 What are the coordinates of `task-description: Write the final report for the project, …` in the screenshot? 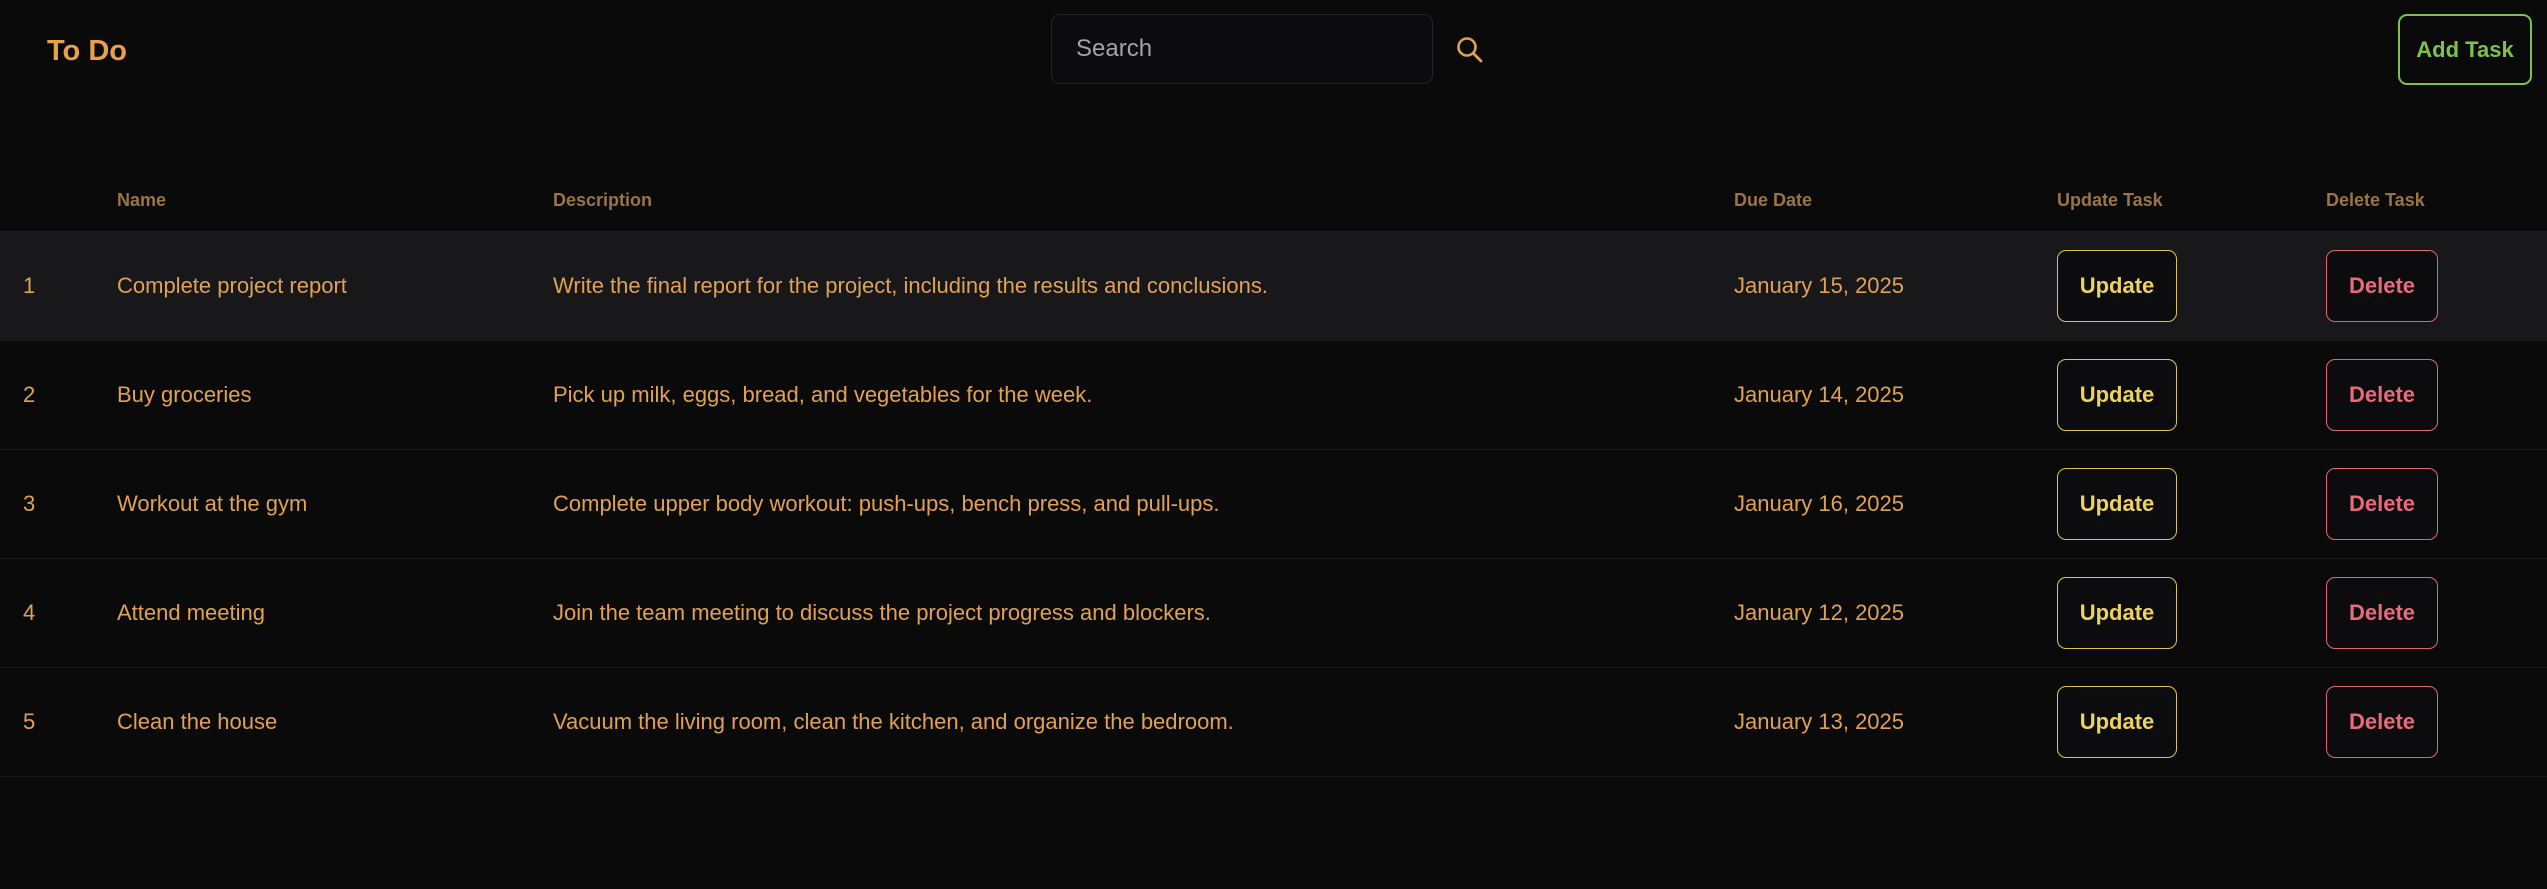 It's located at (910, 285).